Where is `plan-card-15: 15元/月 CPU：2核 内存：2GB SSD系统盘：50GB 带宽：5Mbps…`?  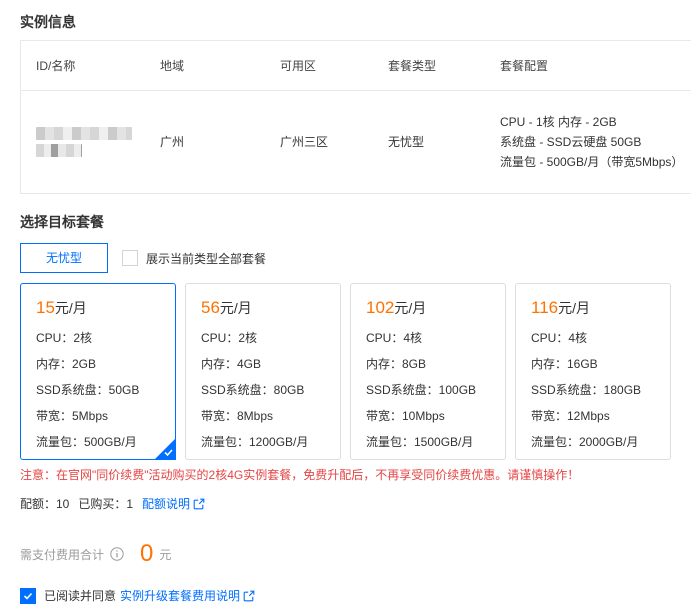
plan-card-15: 15元/月 CPU：2核 内存：2GB SSD系统盘：50GB 带宽：5Mbps… is located at coordinates (98, 371).